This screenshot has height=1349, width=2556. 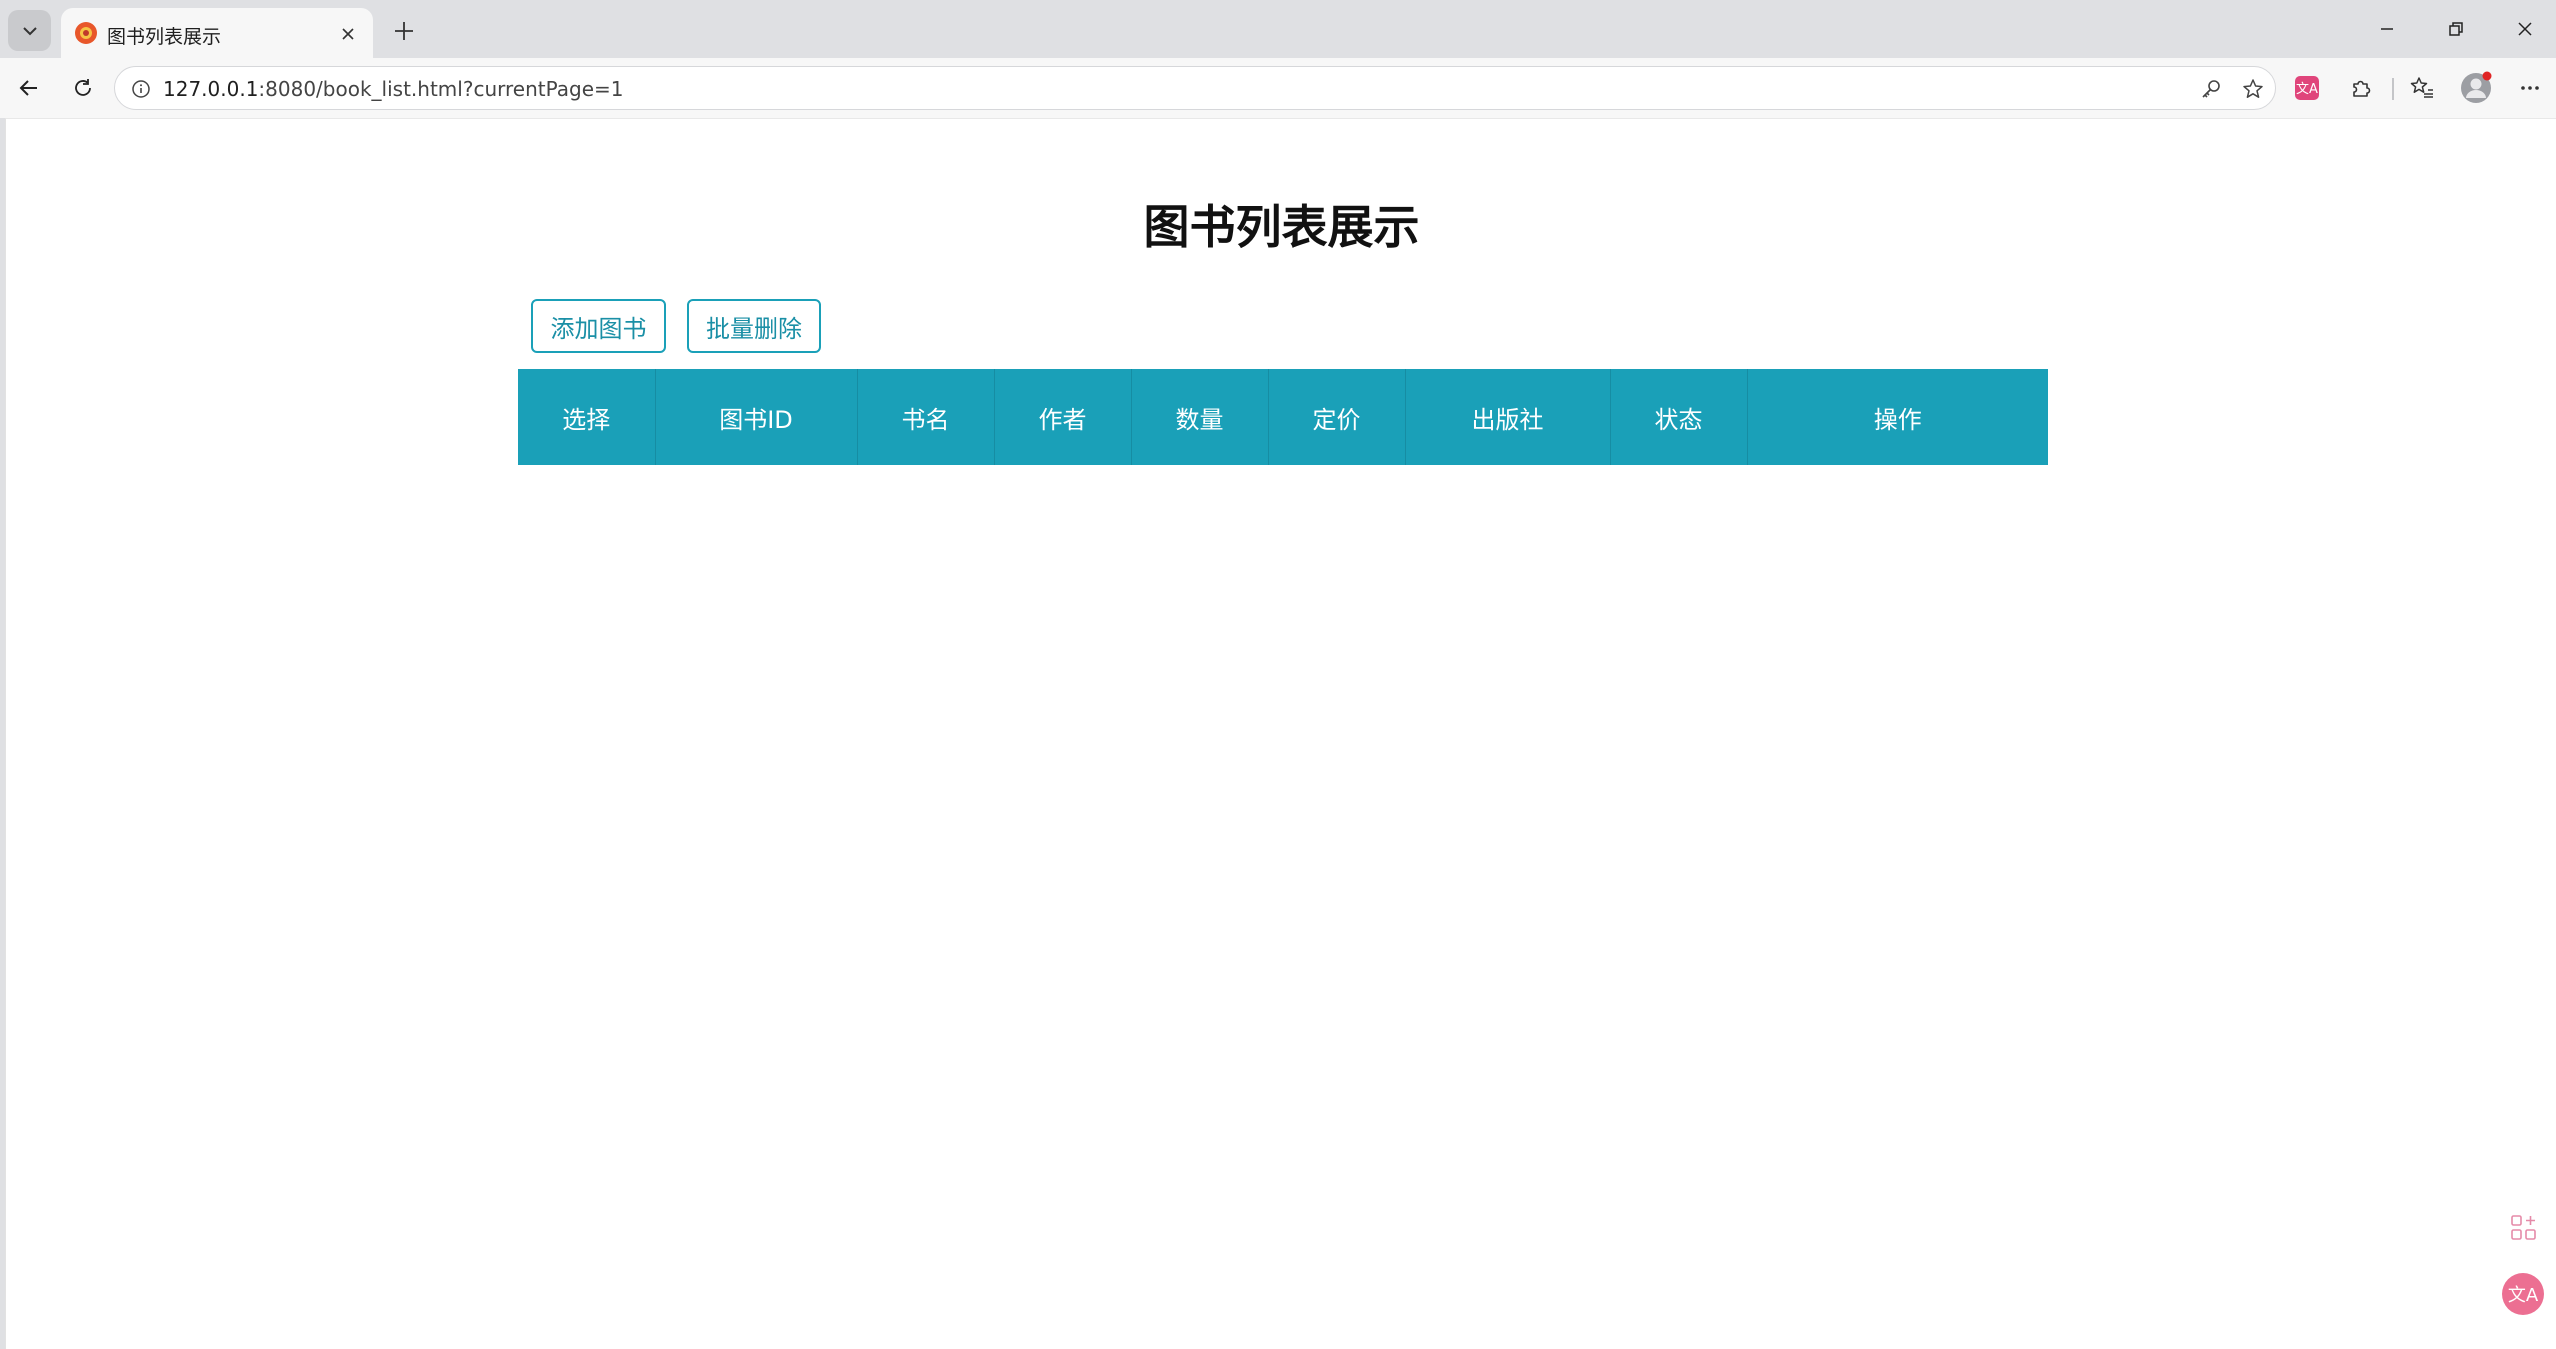 I want to click on batch-delete-button: 批量删除, so click(x=754, y=326).